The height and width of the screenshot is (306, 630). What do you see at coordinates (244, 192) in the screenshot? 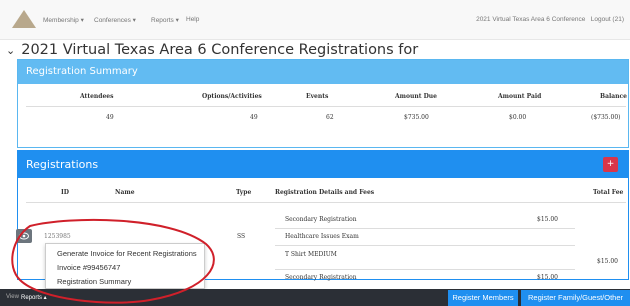
I see `reg-header-type: Type` at bounding box center [244, 192].